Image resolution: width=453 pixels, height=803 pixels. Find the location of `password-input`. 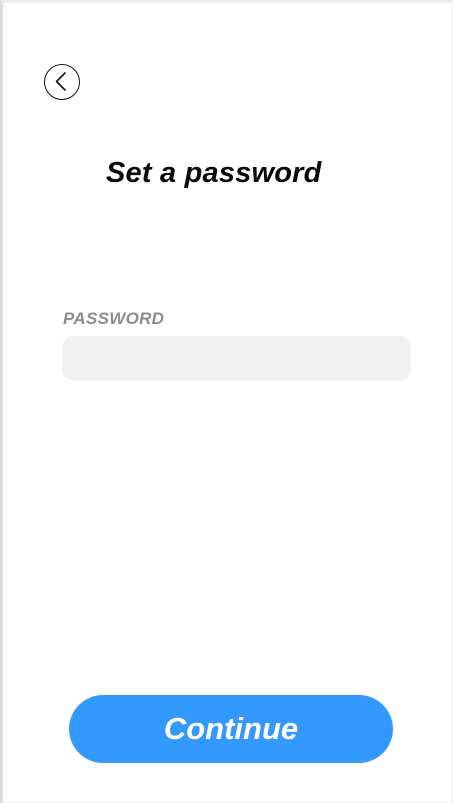

password-input is located at coordinates (236, 358).